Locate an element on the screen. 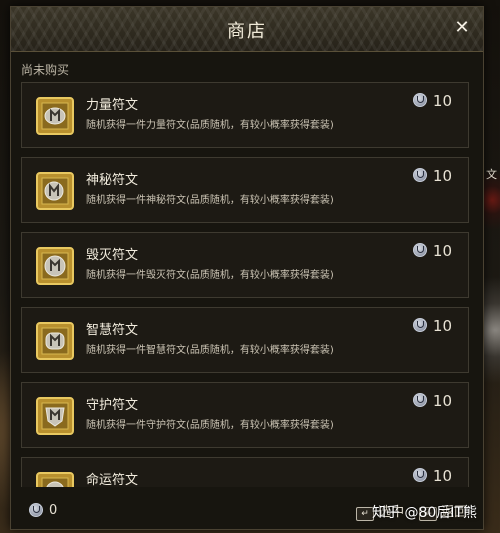 This screenshot has width=500, height=533. item-name: 命运符文 is located at coordinates (112, 480).